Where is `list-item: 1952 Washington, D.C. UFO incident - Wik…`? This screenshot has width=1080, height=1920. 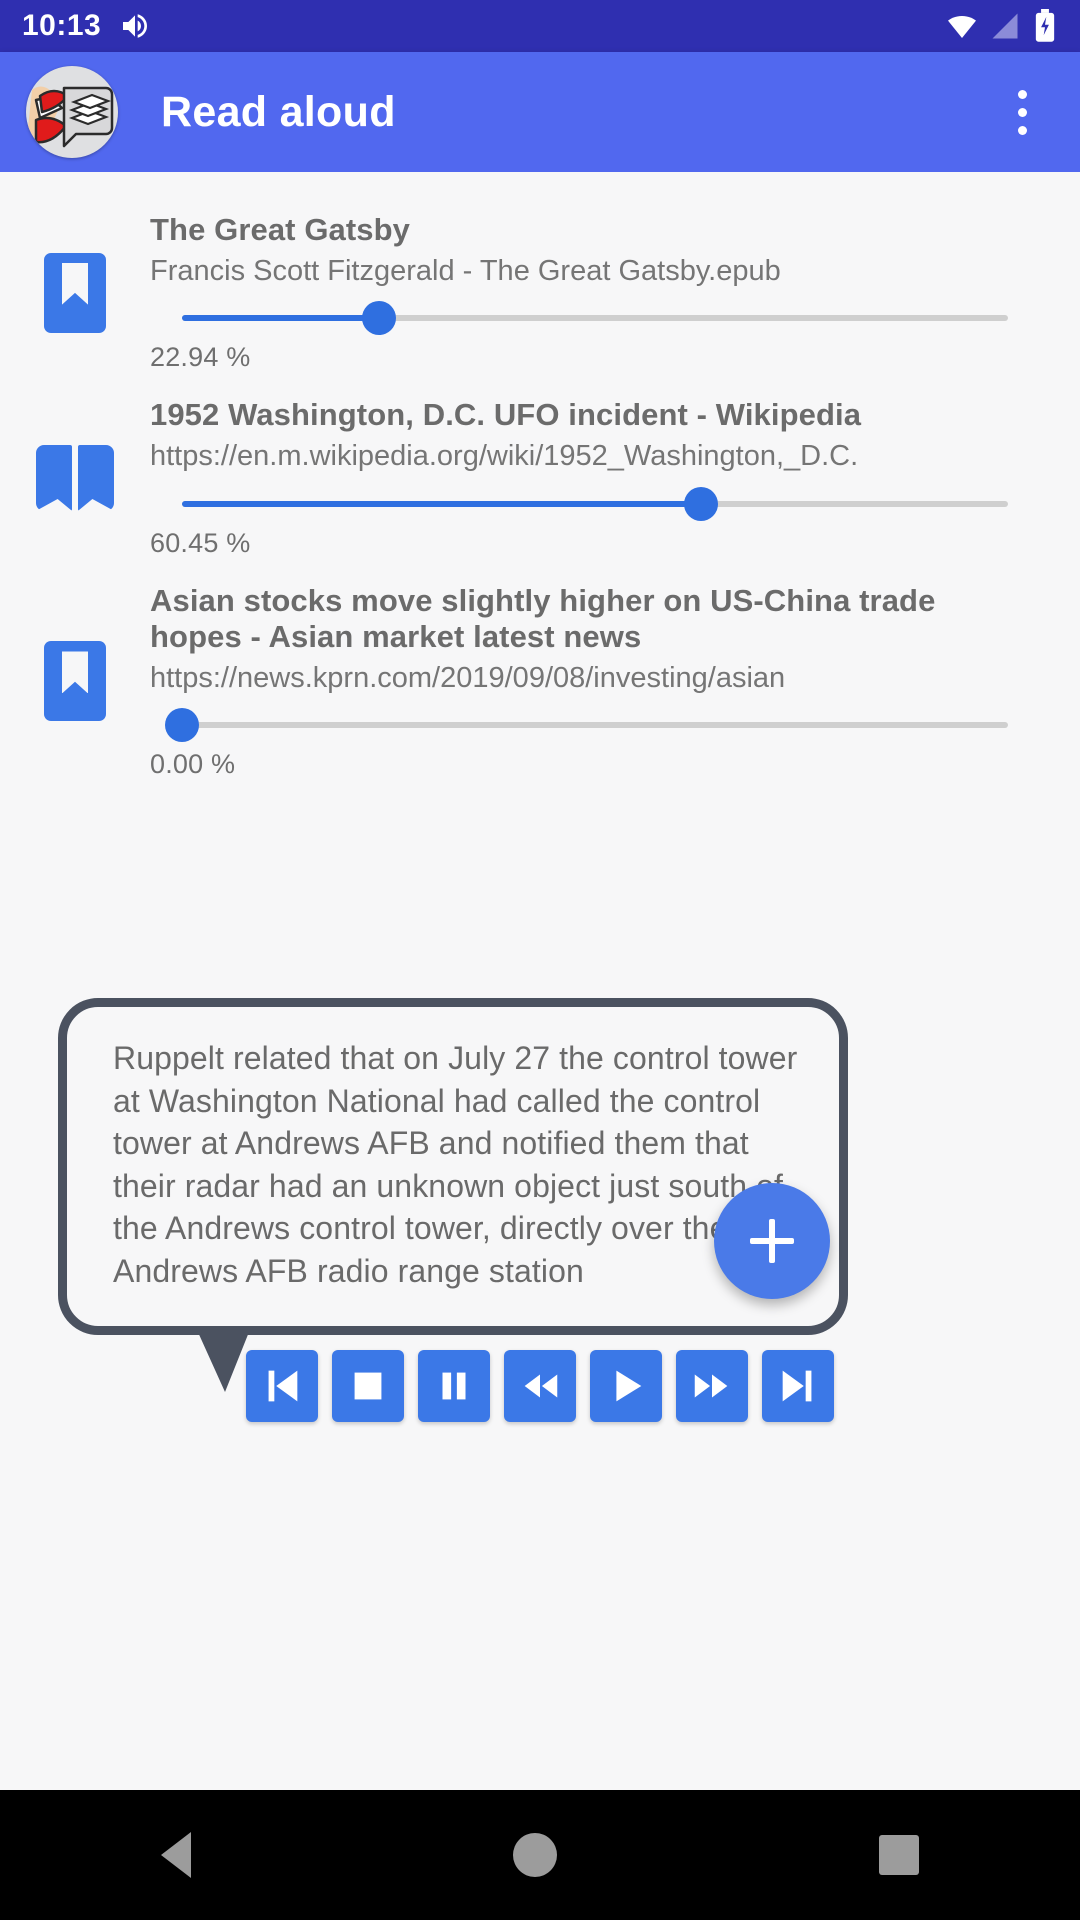 list-item: 1952 Washington, D.C. UFO incident - Wik… is located at coordinates (540, 465).